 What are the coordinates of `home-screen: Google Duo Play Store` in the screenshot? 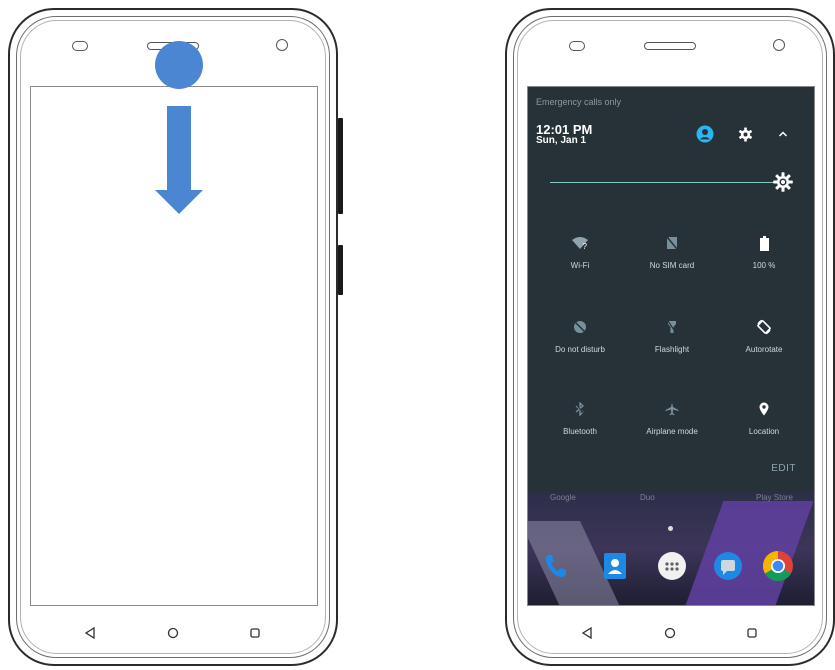 It's located at (671, 548).